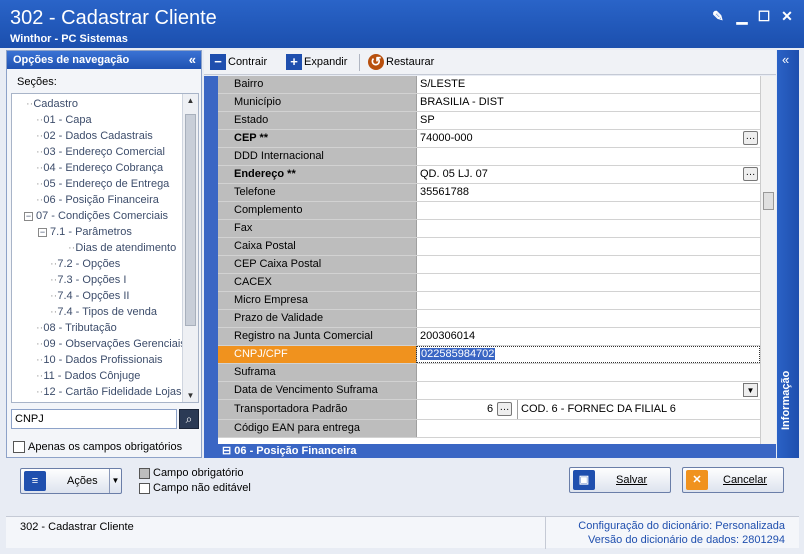 This screenshot has width=804, height=554. I want to click on transport-code: 6, so click(490, 409).